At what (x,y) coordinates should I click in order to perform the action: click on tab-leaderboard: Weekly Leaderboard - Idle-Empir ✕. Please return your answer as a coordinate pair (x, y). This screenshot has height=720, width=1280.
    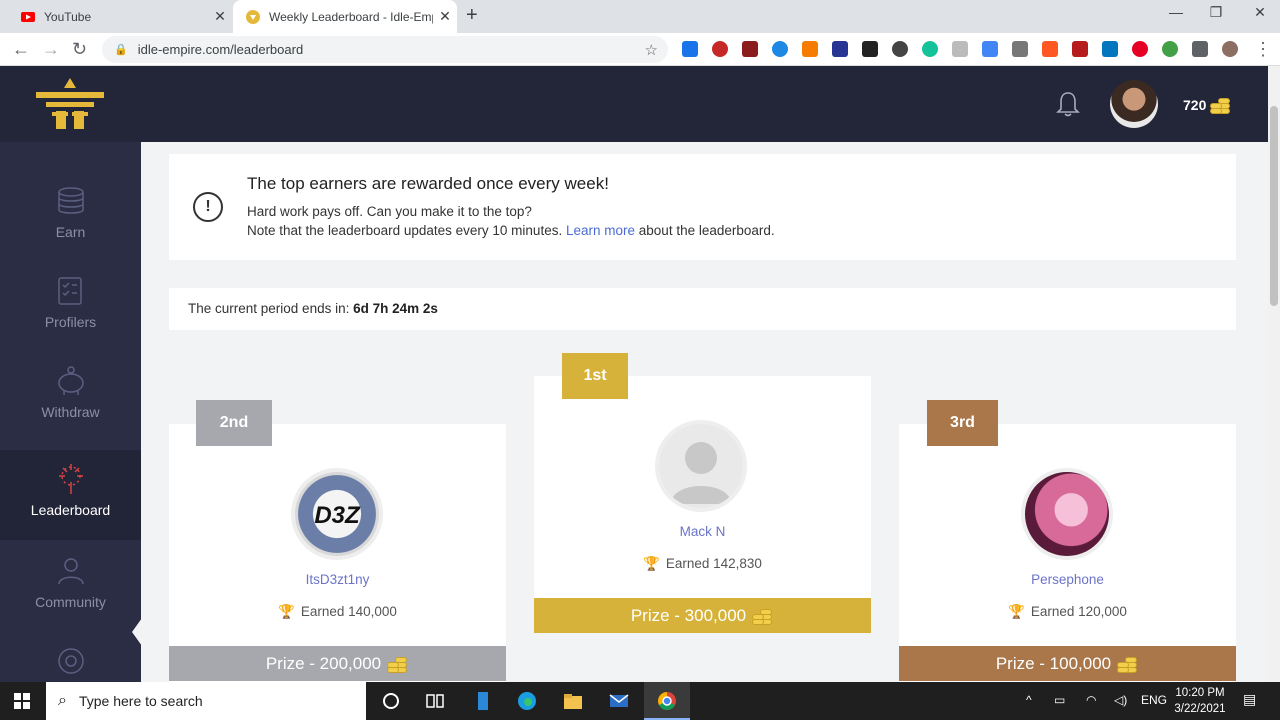
    Looking at the image, I should click on (345, 16).